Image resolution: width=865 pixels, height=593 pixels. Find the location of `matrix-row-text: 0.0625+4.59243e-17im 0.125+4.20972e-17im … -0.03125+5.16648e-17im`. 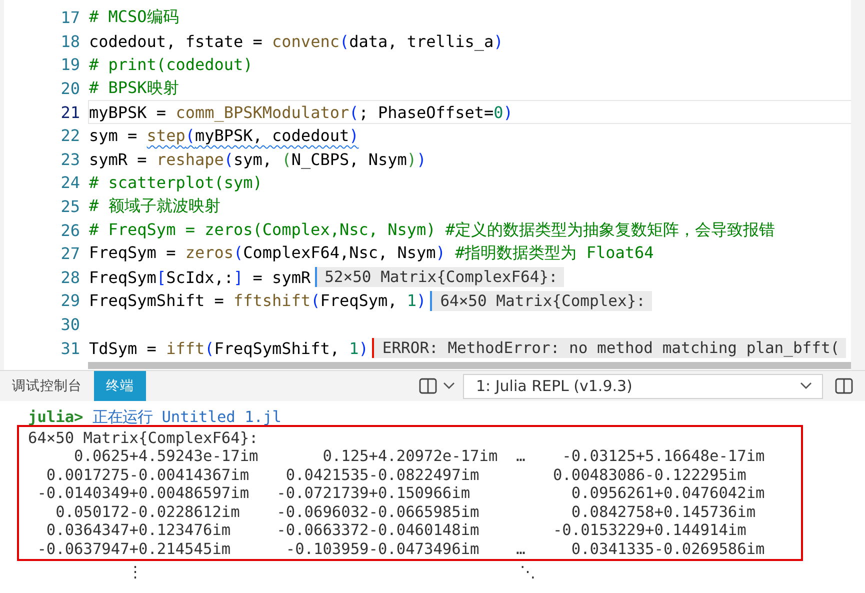

matrix-row-text: 0.0625+4.59243e-17im 0.125+4.20972e-17im … -0.03125+5.16648e-17im is located at coordinates (419, 456).